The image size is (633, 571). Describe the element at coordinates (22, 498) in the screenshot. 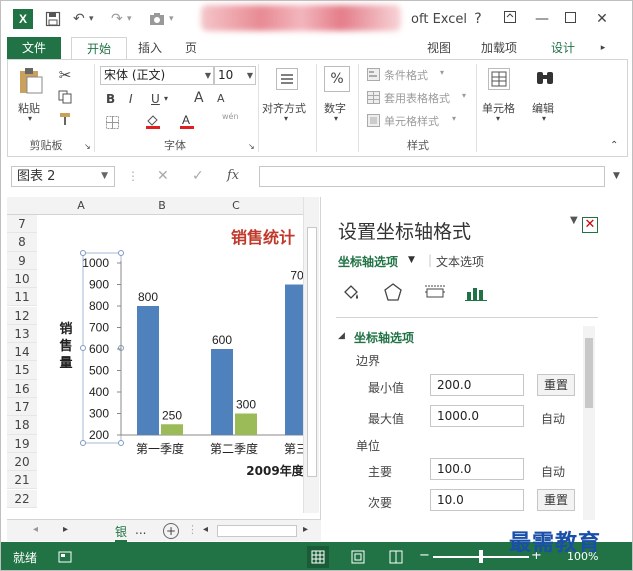

I see `row-header: 22` at that location.